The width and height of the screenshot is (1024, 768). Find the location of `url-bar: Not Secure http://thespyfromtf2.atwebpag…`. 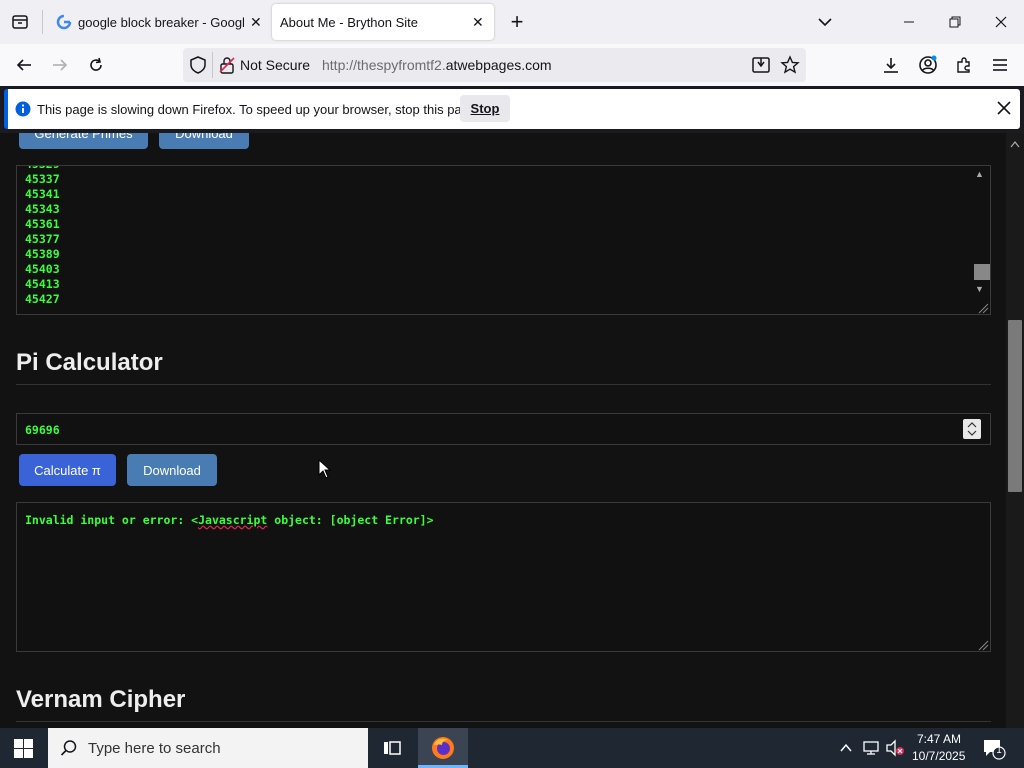

url-bar: Not Secure http://thespyfromtf2.atwebpag… is located at coordinates (494, 65).